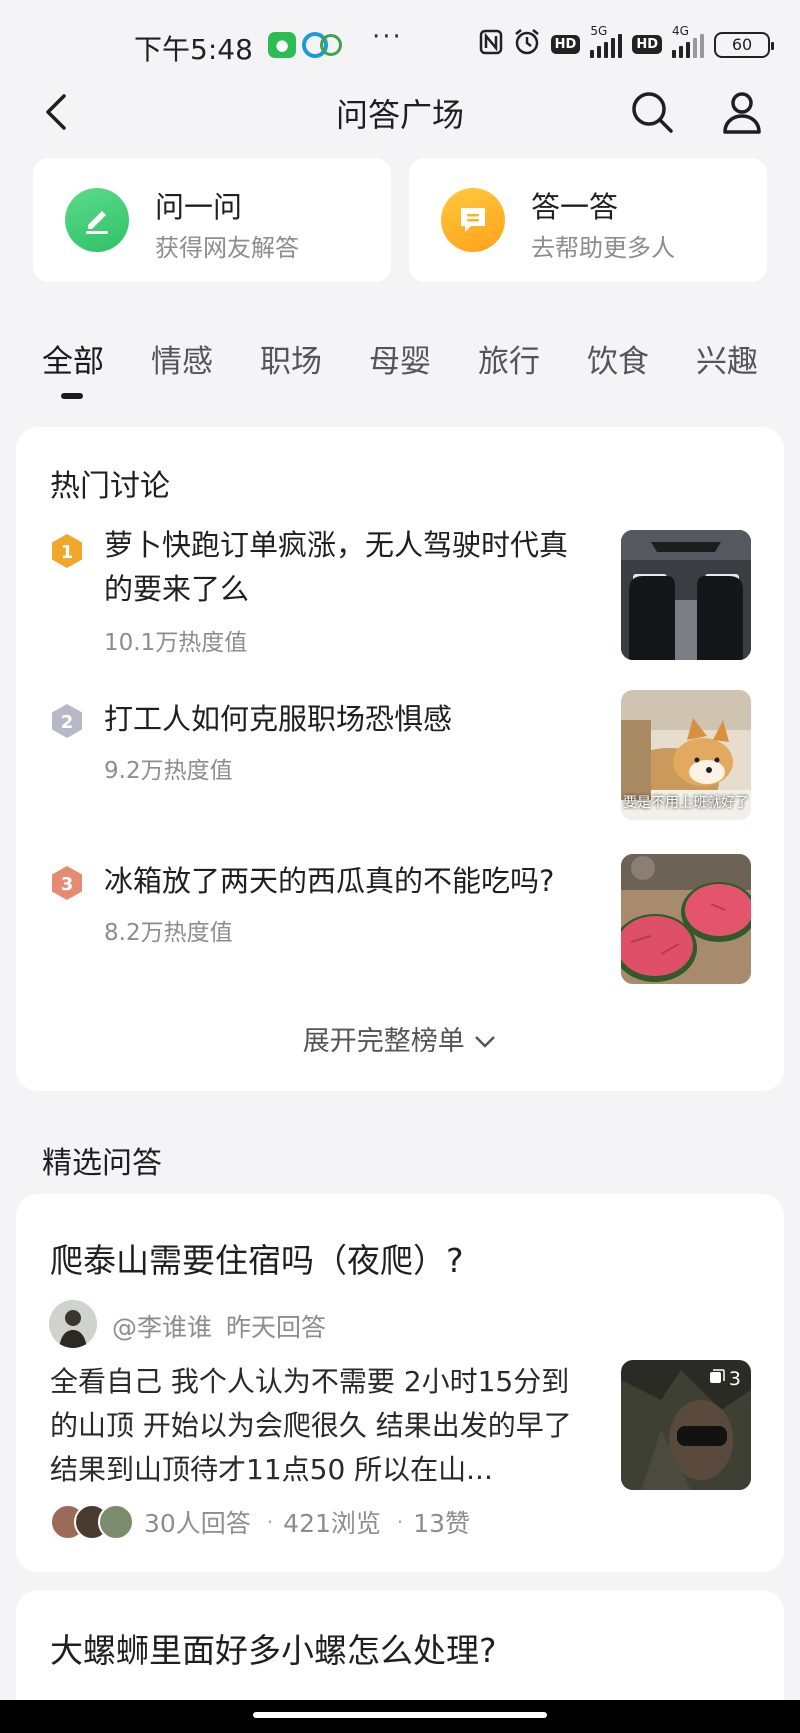  I want to click on hot-item-1-heat: 10.1万热度值, so click(176, 643).